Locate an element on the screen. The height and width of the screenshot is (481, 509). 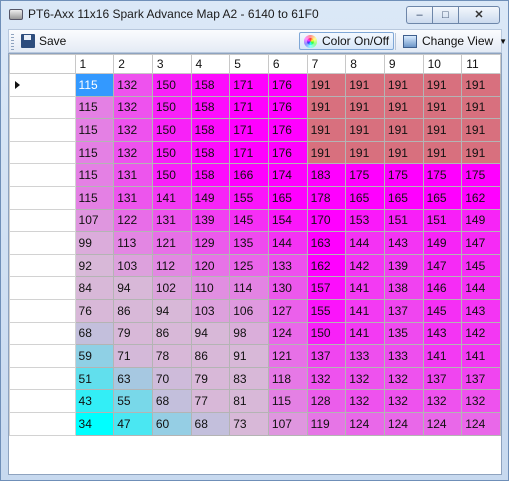
map-cell: 120 is located at coordinates (210, 265).